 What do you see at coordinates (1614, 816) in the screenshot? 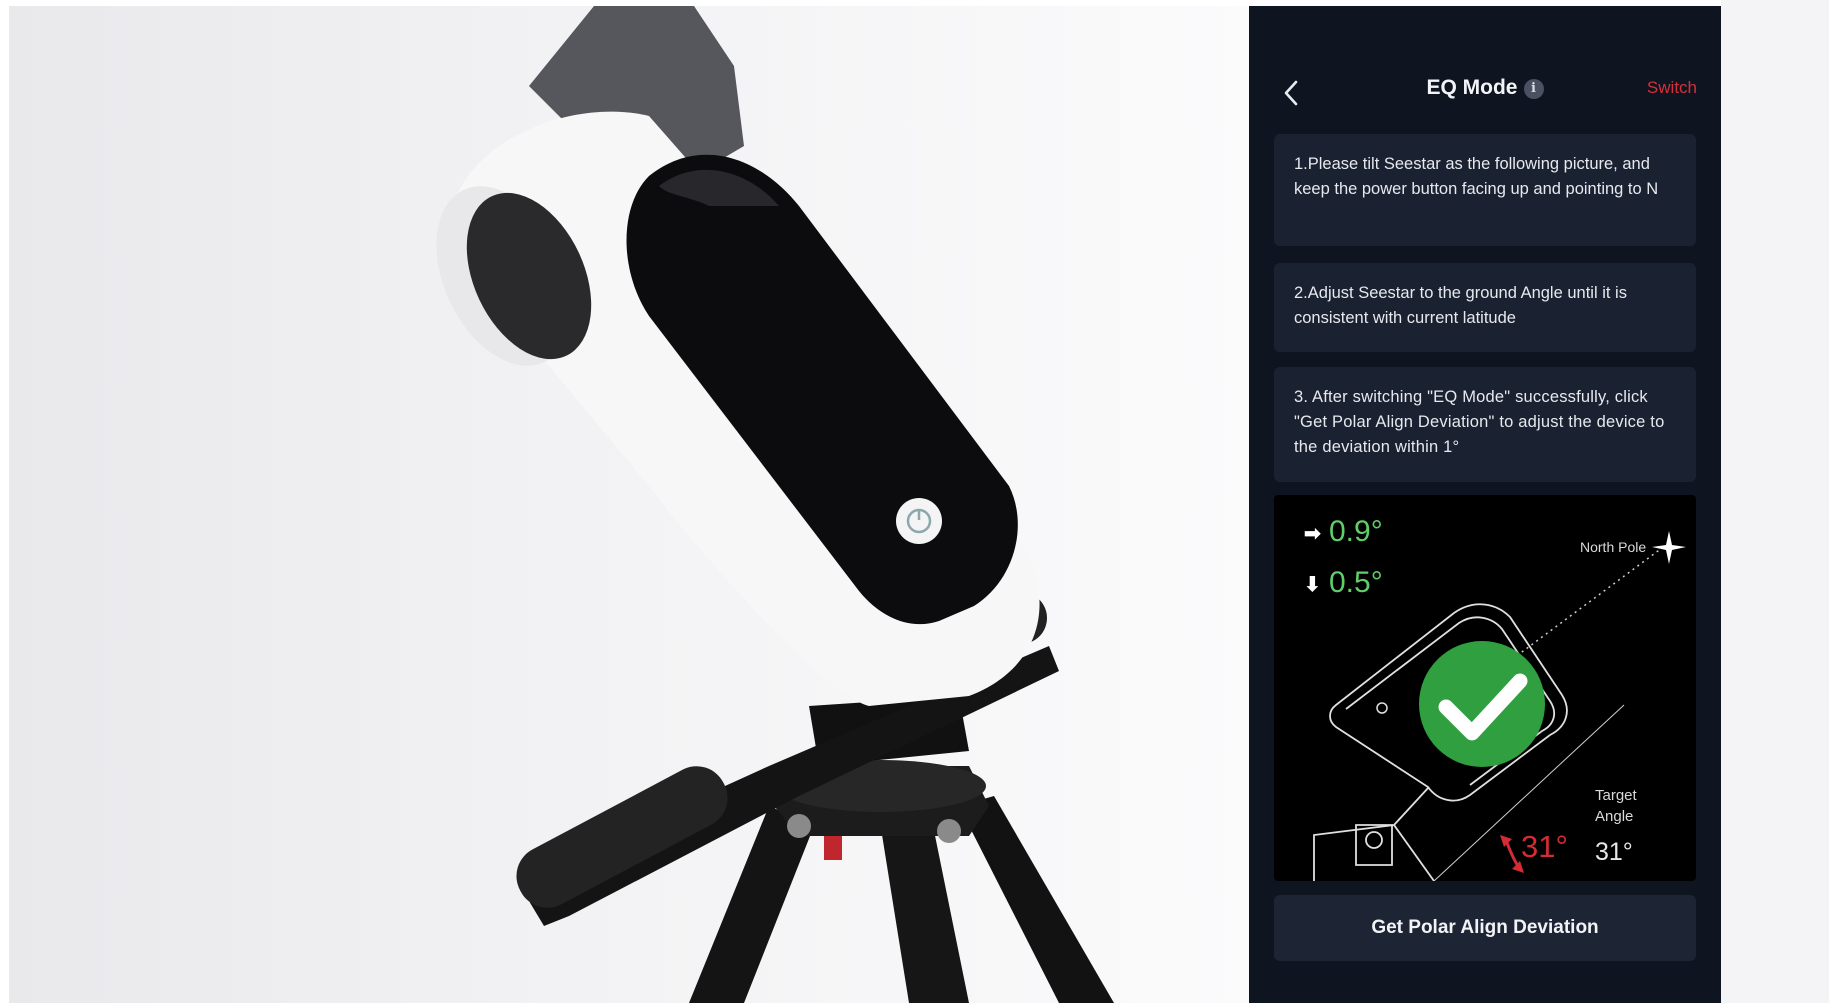
I see `target-angle-label-line2: Angle` at bounding box center [1614, 816].